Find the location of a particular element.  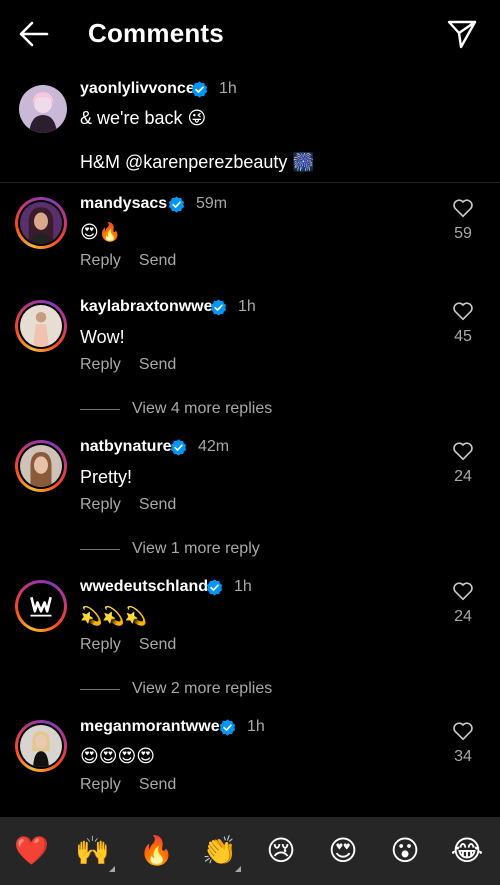

view-more-replies: View 4 more replies is located at coordinates (176, 409).